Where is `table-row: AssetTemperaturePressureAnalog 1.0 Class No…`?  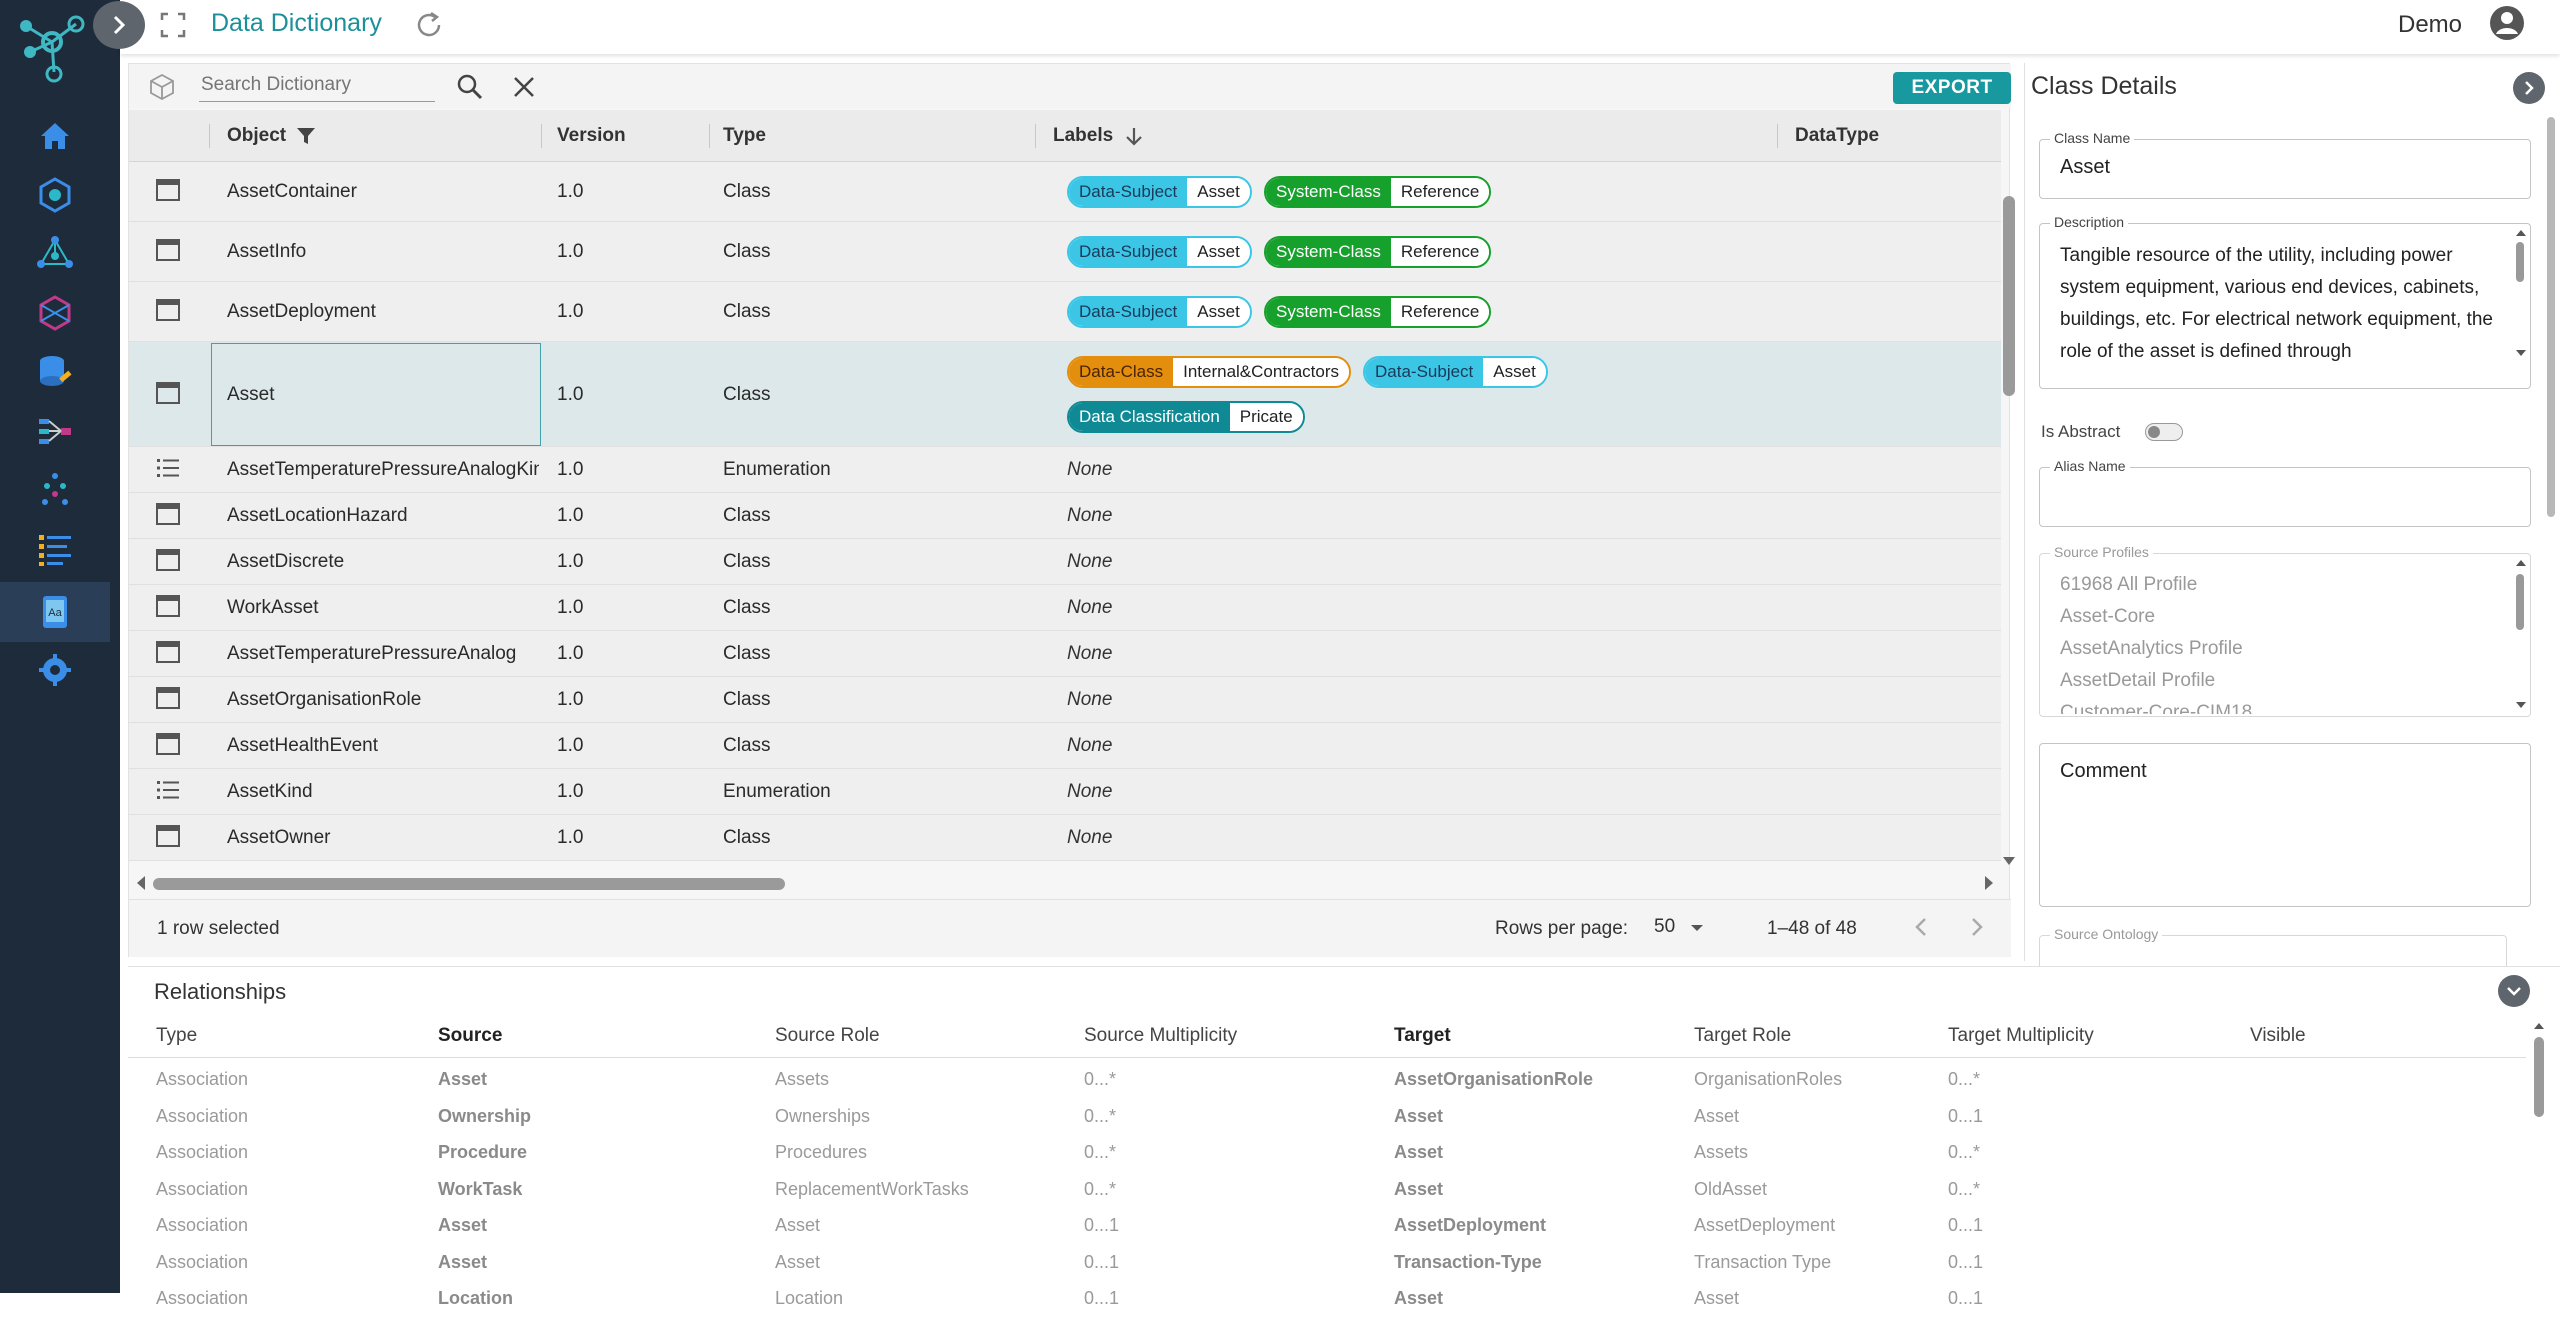 table-row: AssetTemperaturePressureAnalog 1.0 Class No… is located at coordinates (1065, 654).